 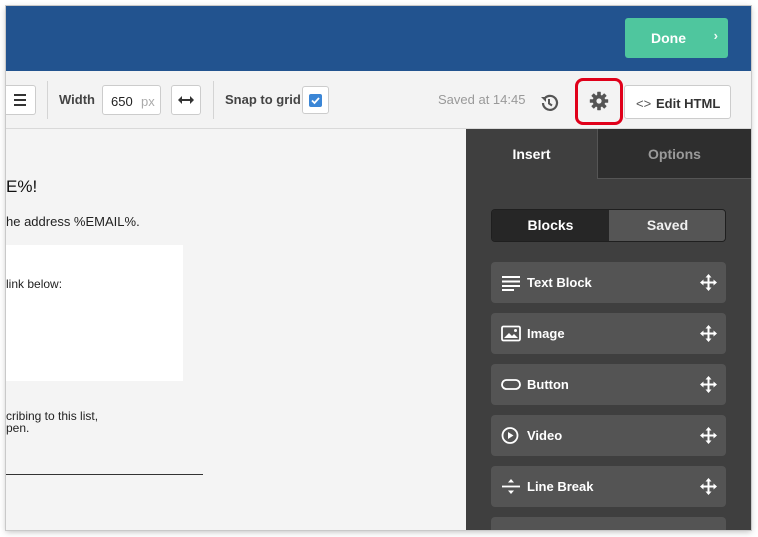 I want to click on block-button: Button, so click(x=608, y=384).